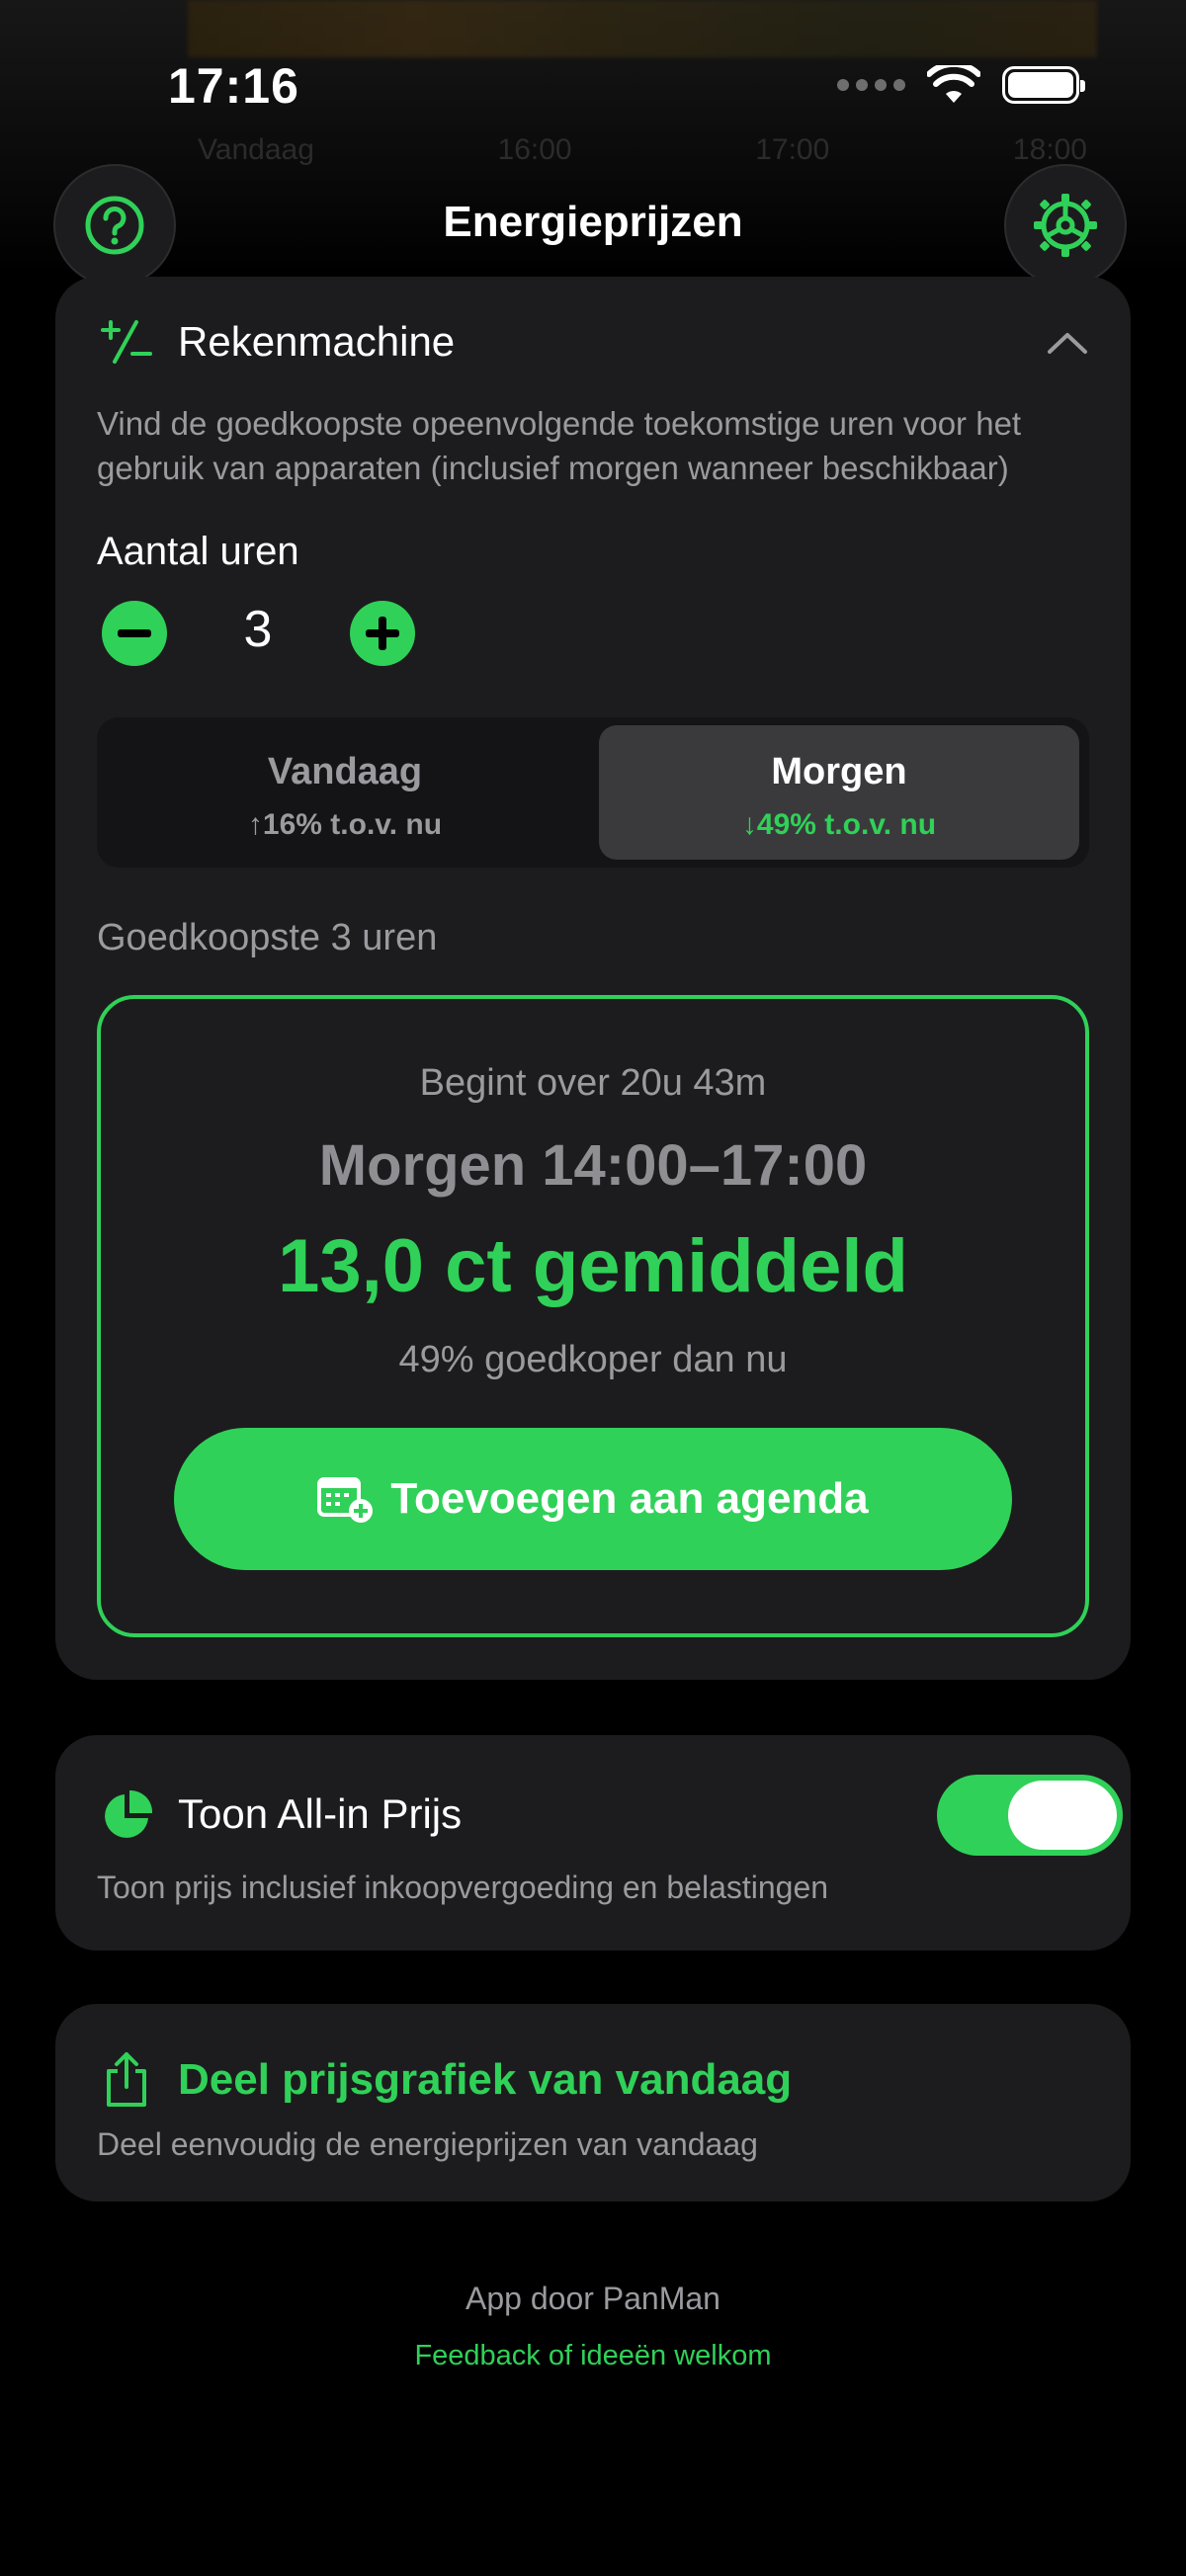 The image size is (1186, 2576). I want to click on add-to-calendar-button: Toevoegen aan agenda, so click(593, 1499).